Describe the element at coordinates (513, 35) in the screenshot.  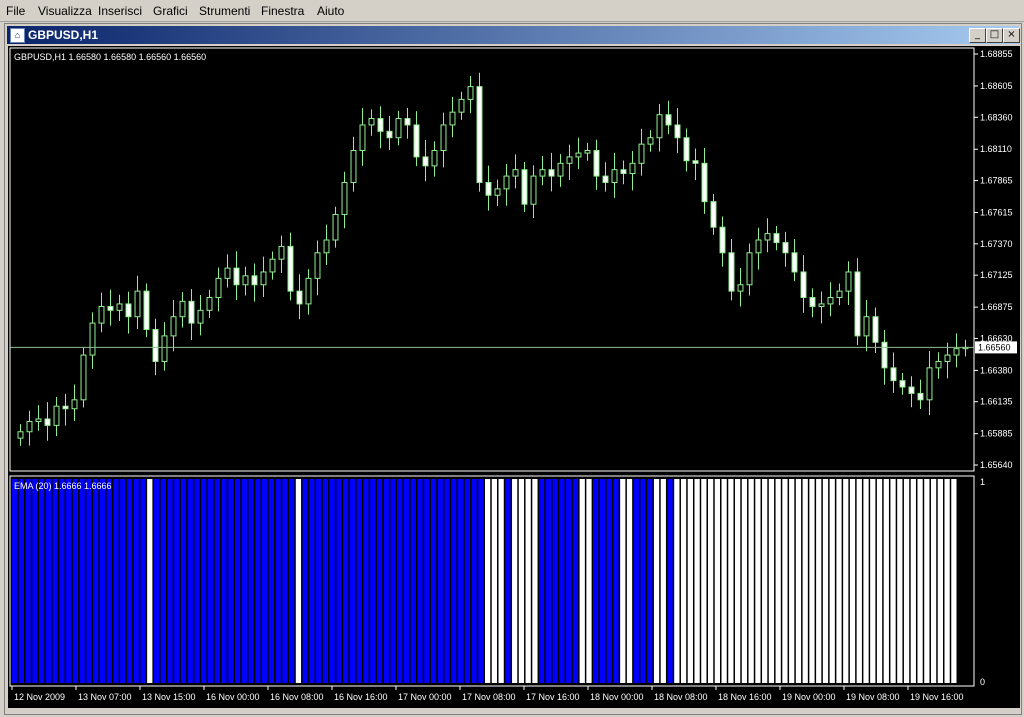
I see `window-titlebar: ⌂ GBPUSD,H1 _ □ ×` at that location.